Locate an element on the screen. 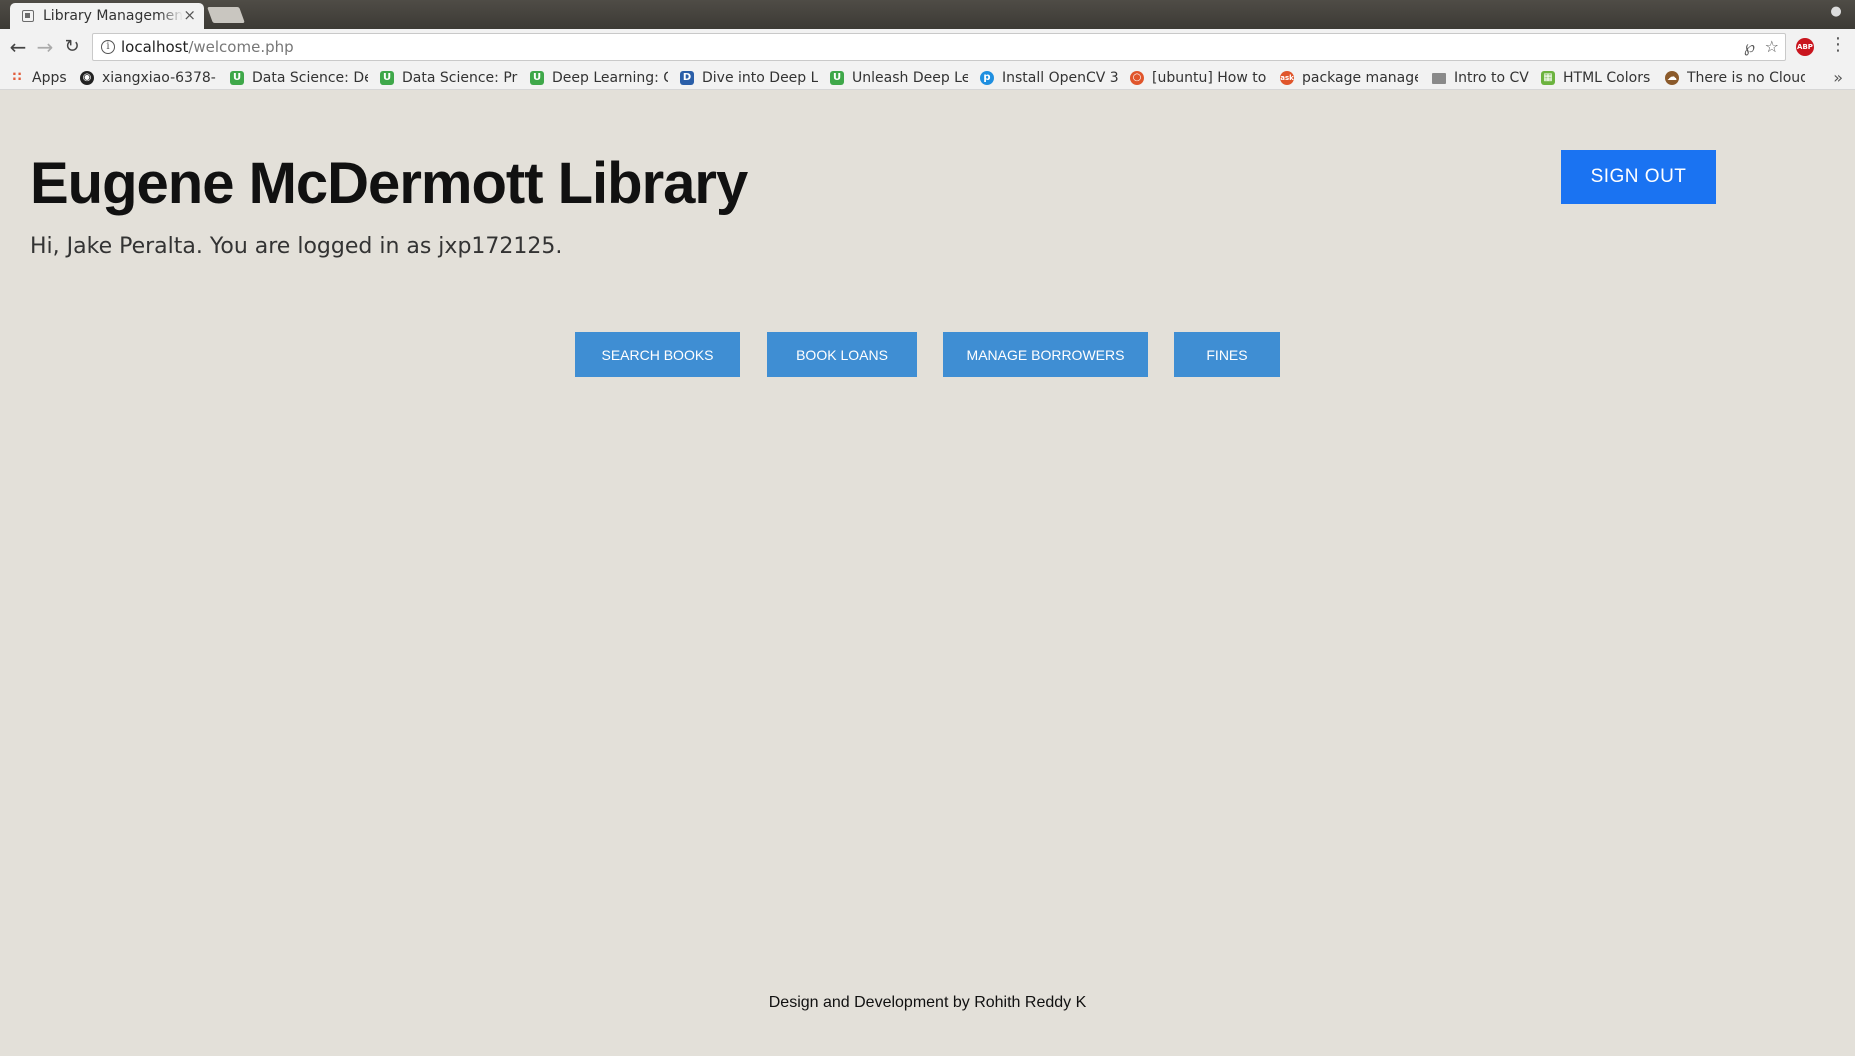  bookmark-label: Install OpenCV 3 is located at coordinates (1060, 78).